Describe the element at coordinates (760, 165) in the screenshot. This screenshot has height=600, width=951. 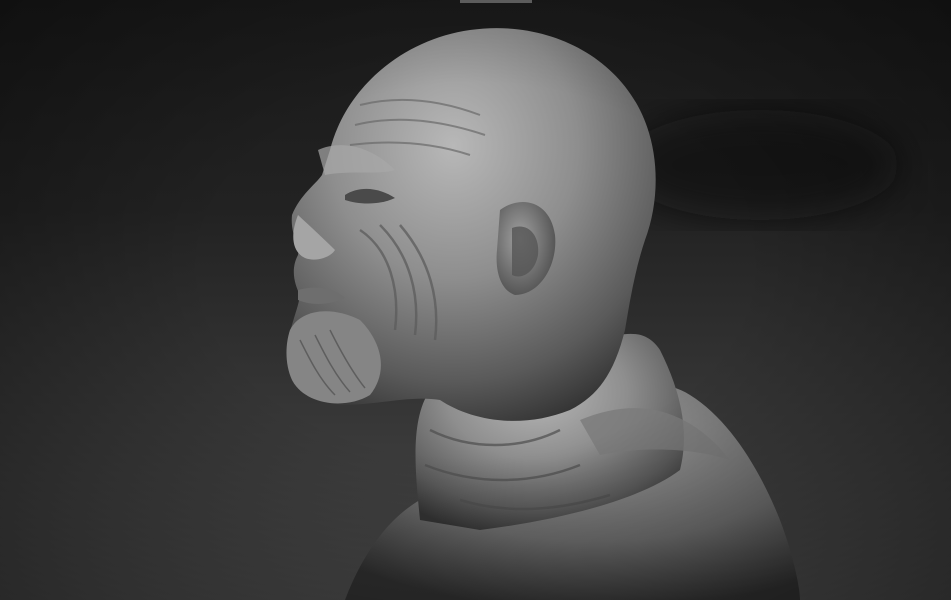
I see `background-shadow` at that location.